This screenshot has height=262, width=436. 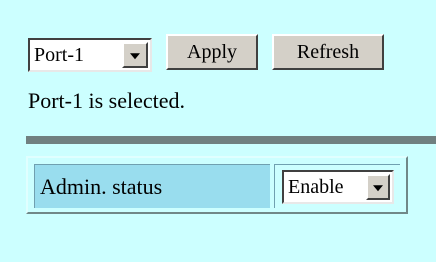 What do you see at coordinates (101, 186) in the screenshot?
I see `admin-status-label: Admin. status` at bounding box center [101, 186].